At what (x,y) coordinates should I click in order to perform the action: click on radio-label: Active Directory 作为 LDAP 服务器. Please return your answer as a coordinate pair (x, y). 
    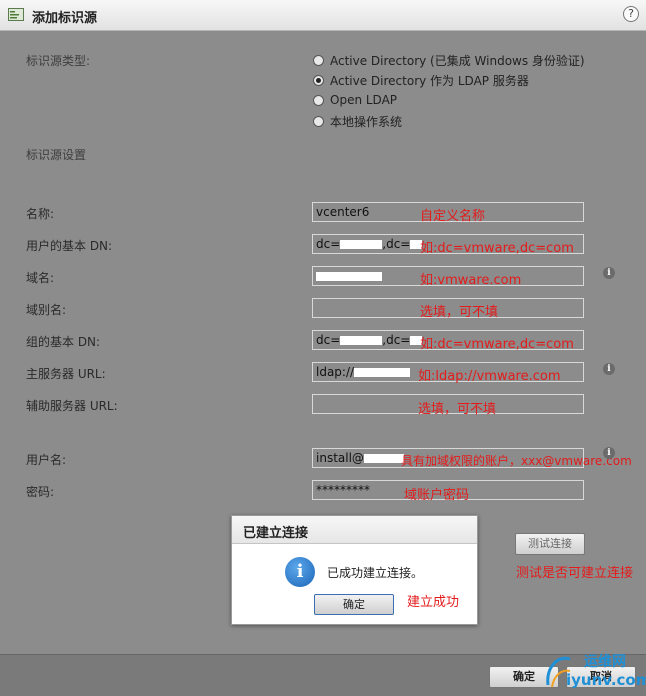
    Looking at the image, I should click on (429, 80).